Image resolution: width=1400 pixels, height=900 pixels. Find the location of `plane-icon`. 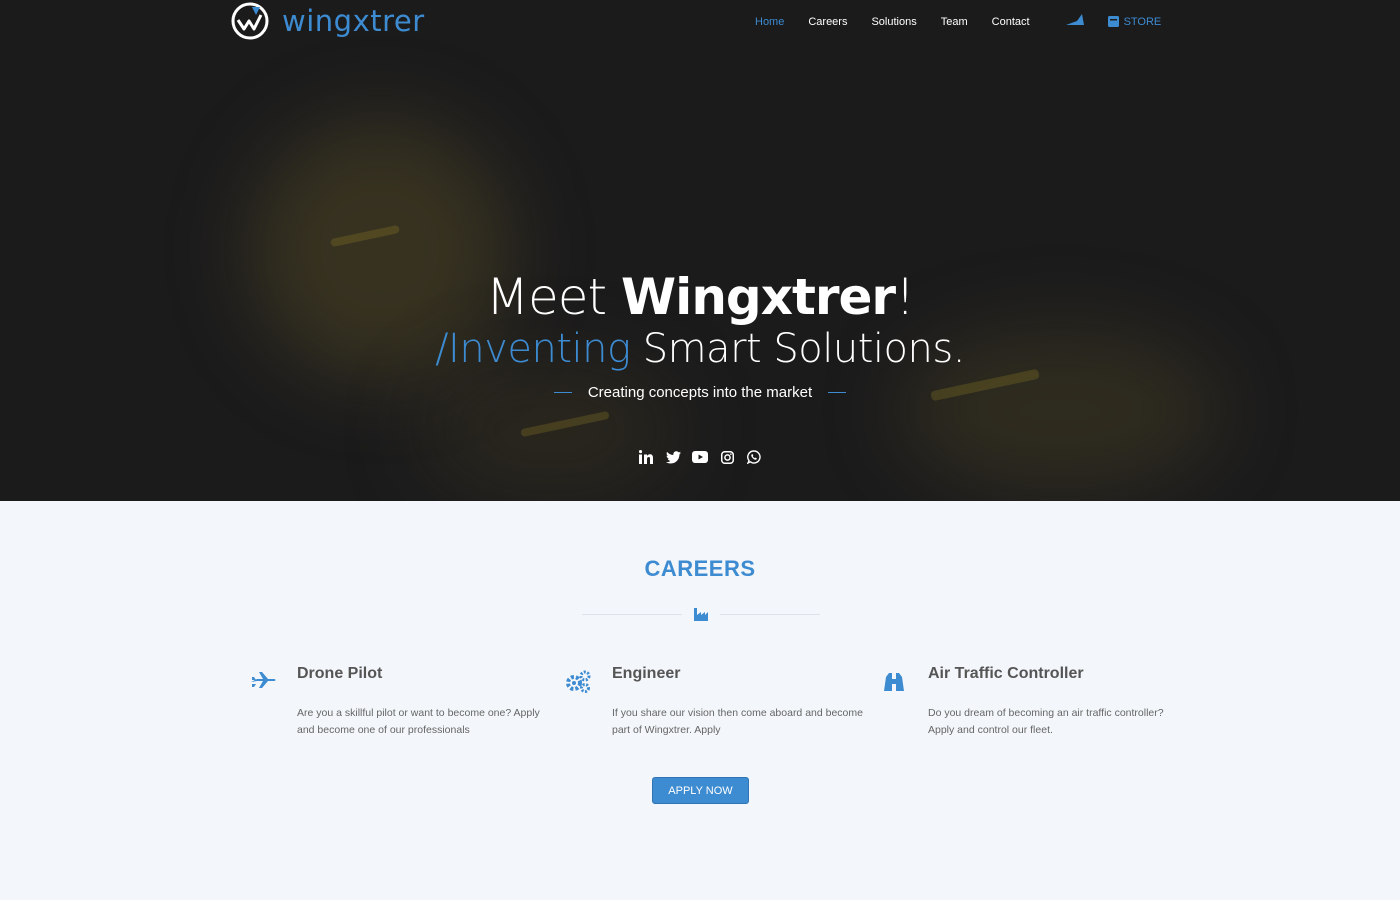

plane-icon is located at coordinates (1074, 21).